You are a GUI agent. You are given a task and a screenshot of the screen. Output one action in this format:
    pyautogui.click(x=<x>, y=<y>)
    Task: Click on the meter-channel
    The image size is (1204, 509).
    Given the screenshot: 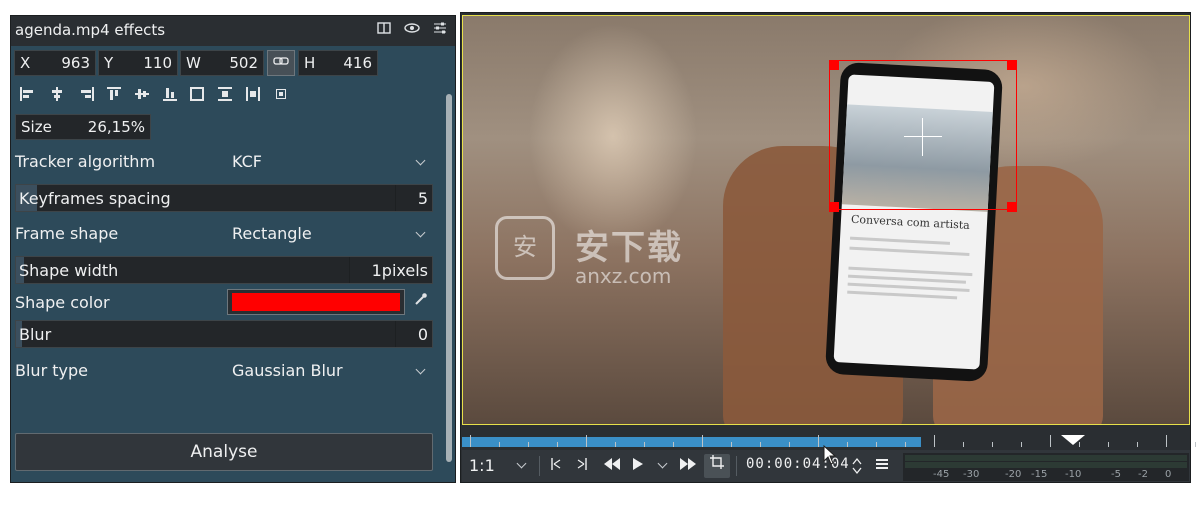 What is the action you would take?
    pyautogui.click(x=1046, y=465)
    